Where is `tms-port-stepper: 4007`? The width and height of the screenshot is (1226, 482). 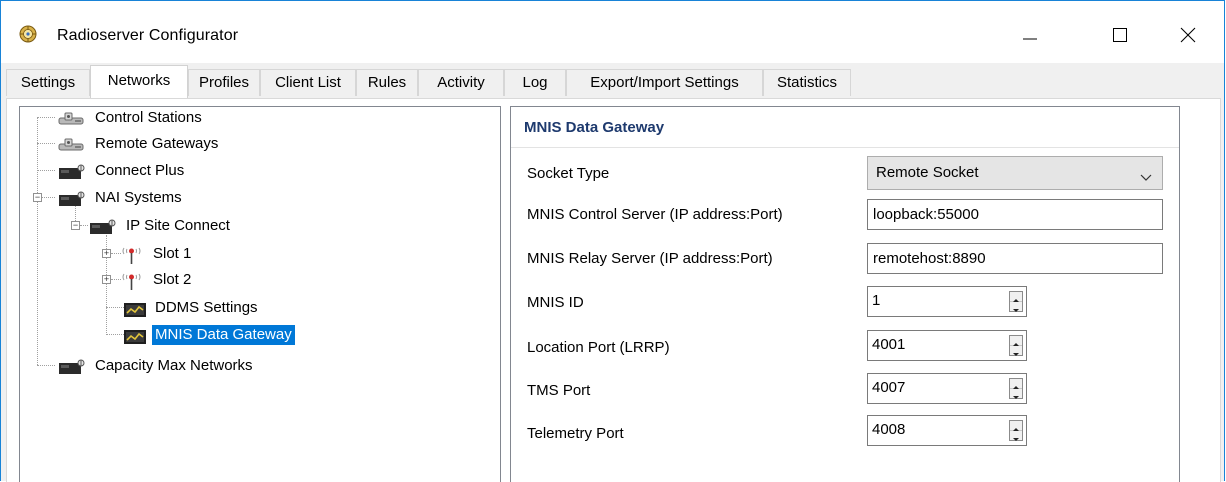 tms-port-stepper: 4007 is located at coordinates (947, 388).